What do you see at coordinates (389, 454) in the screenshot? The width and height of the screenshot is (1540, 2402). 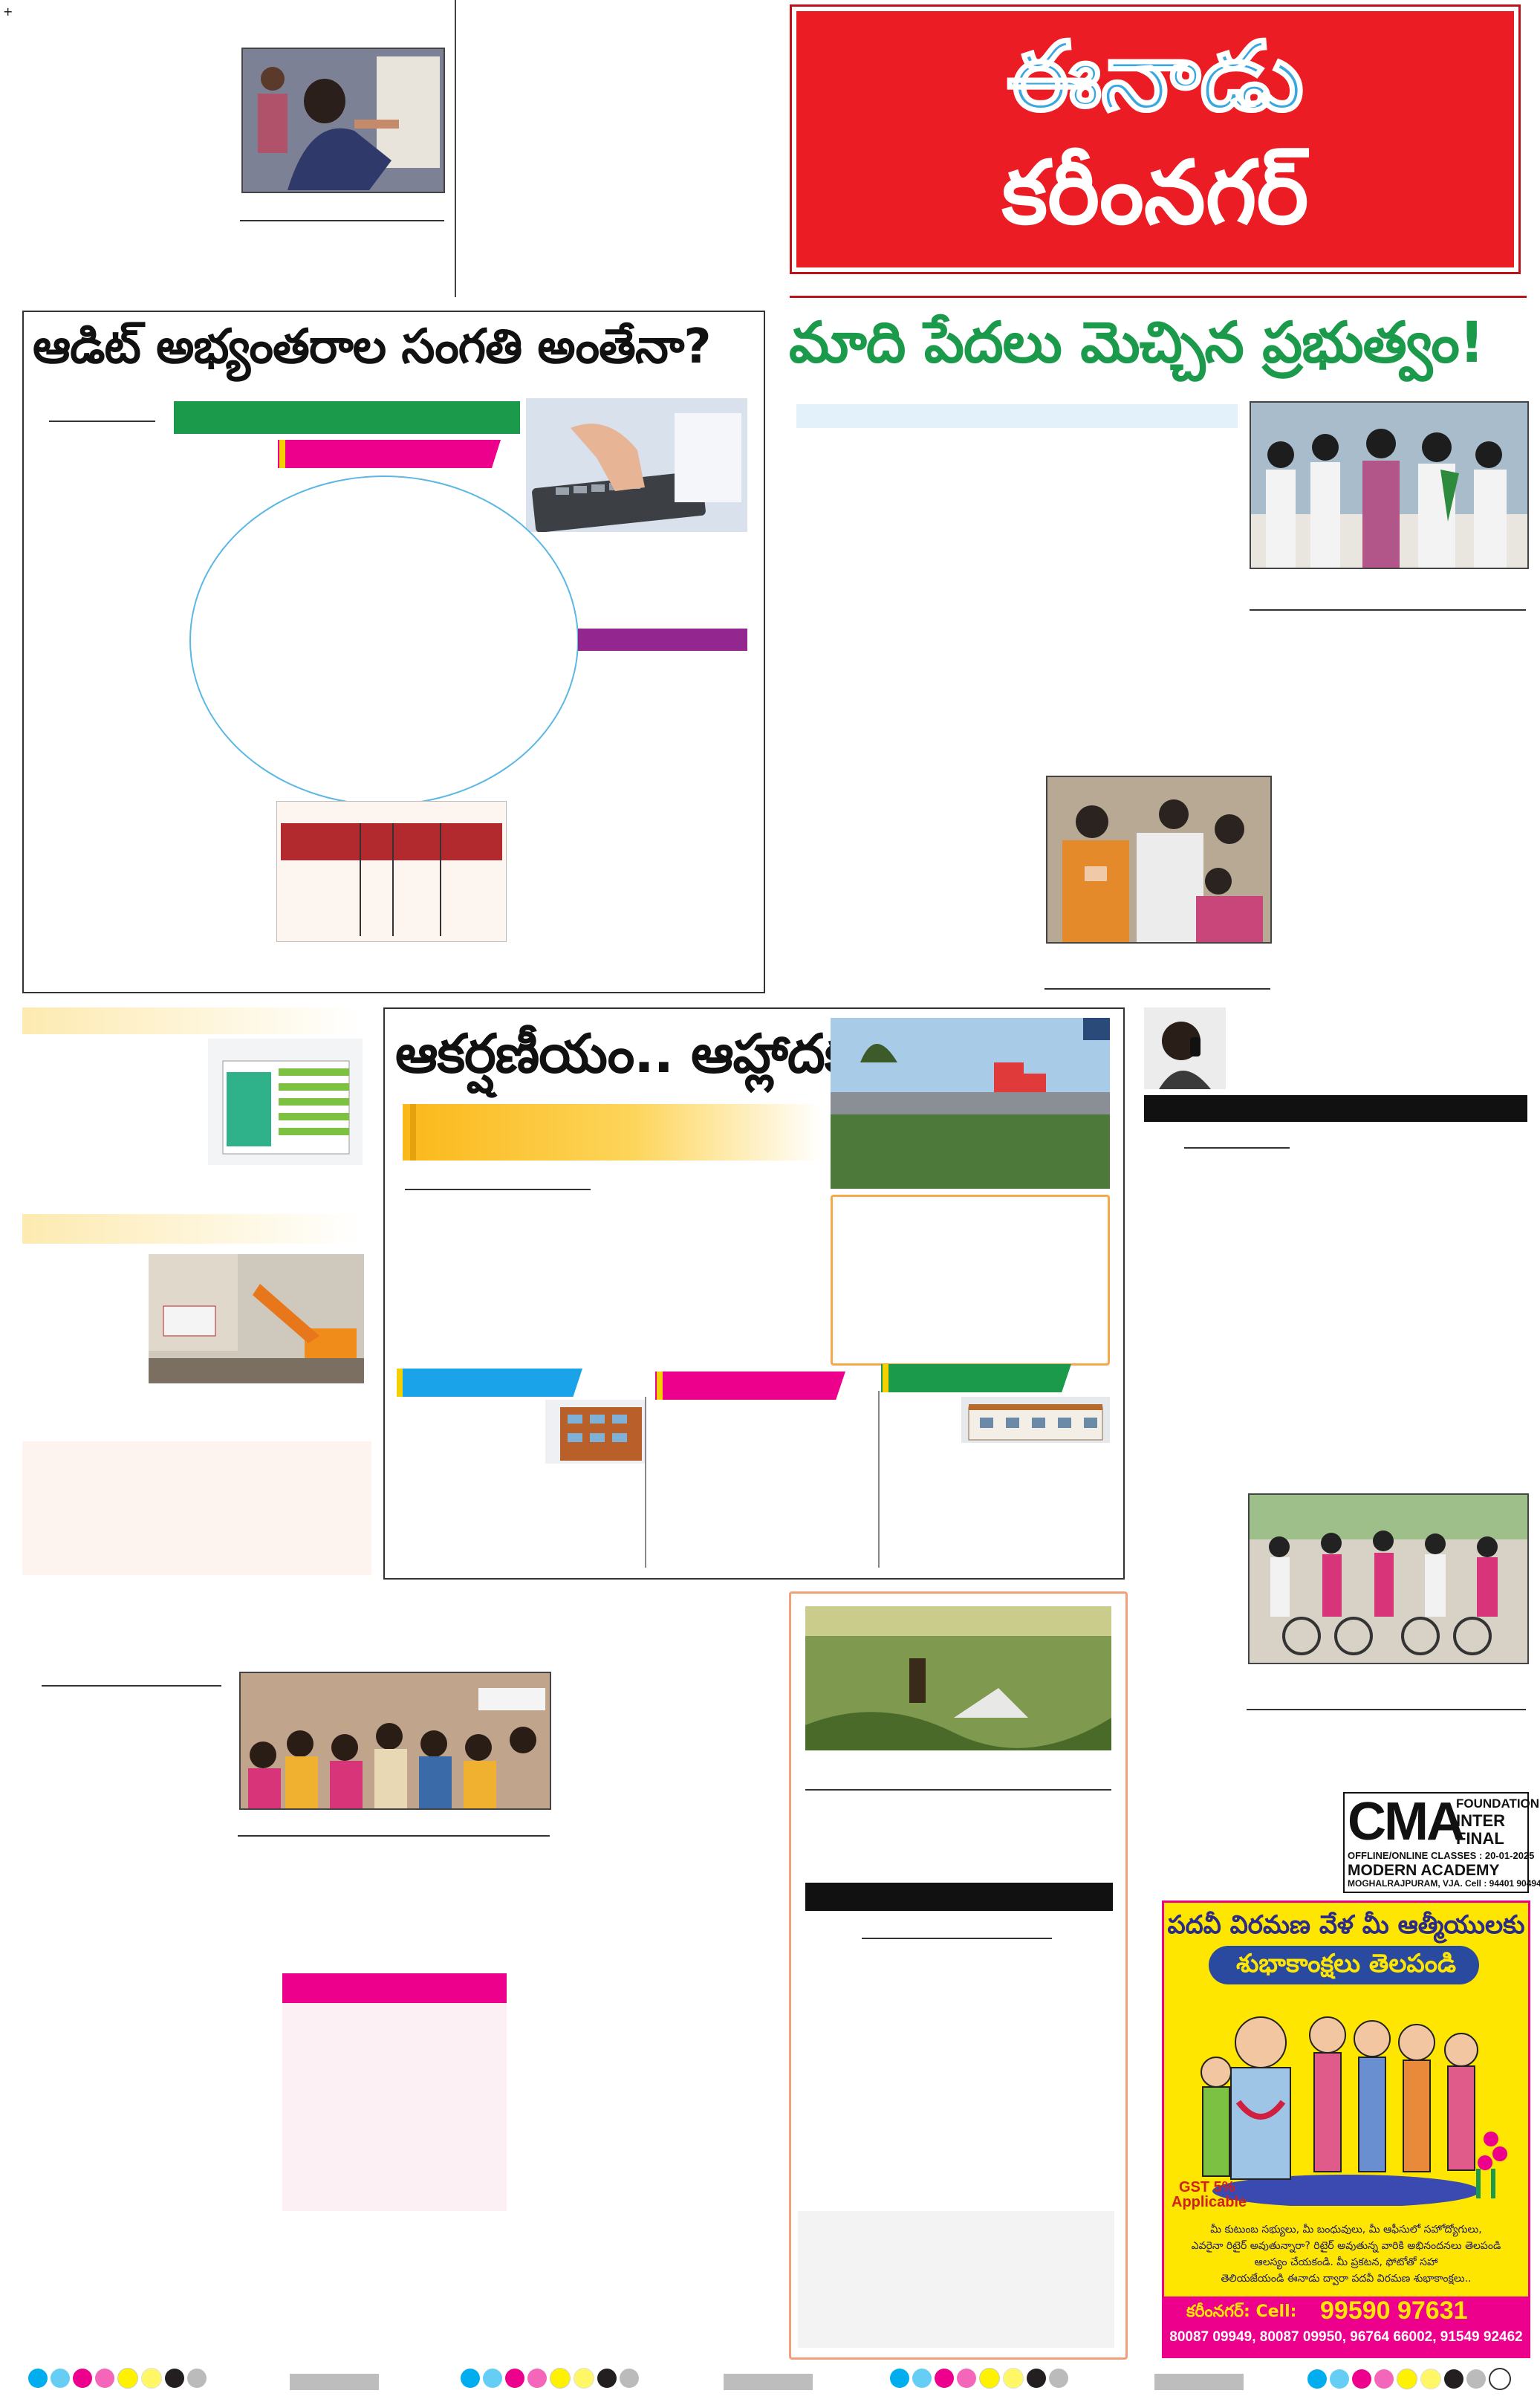 I see `audit-magenta-bar` at bounding box center [389, 454].